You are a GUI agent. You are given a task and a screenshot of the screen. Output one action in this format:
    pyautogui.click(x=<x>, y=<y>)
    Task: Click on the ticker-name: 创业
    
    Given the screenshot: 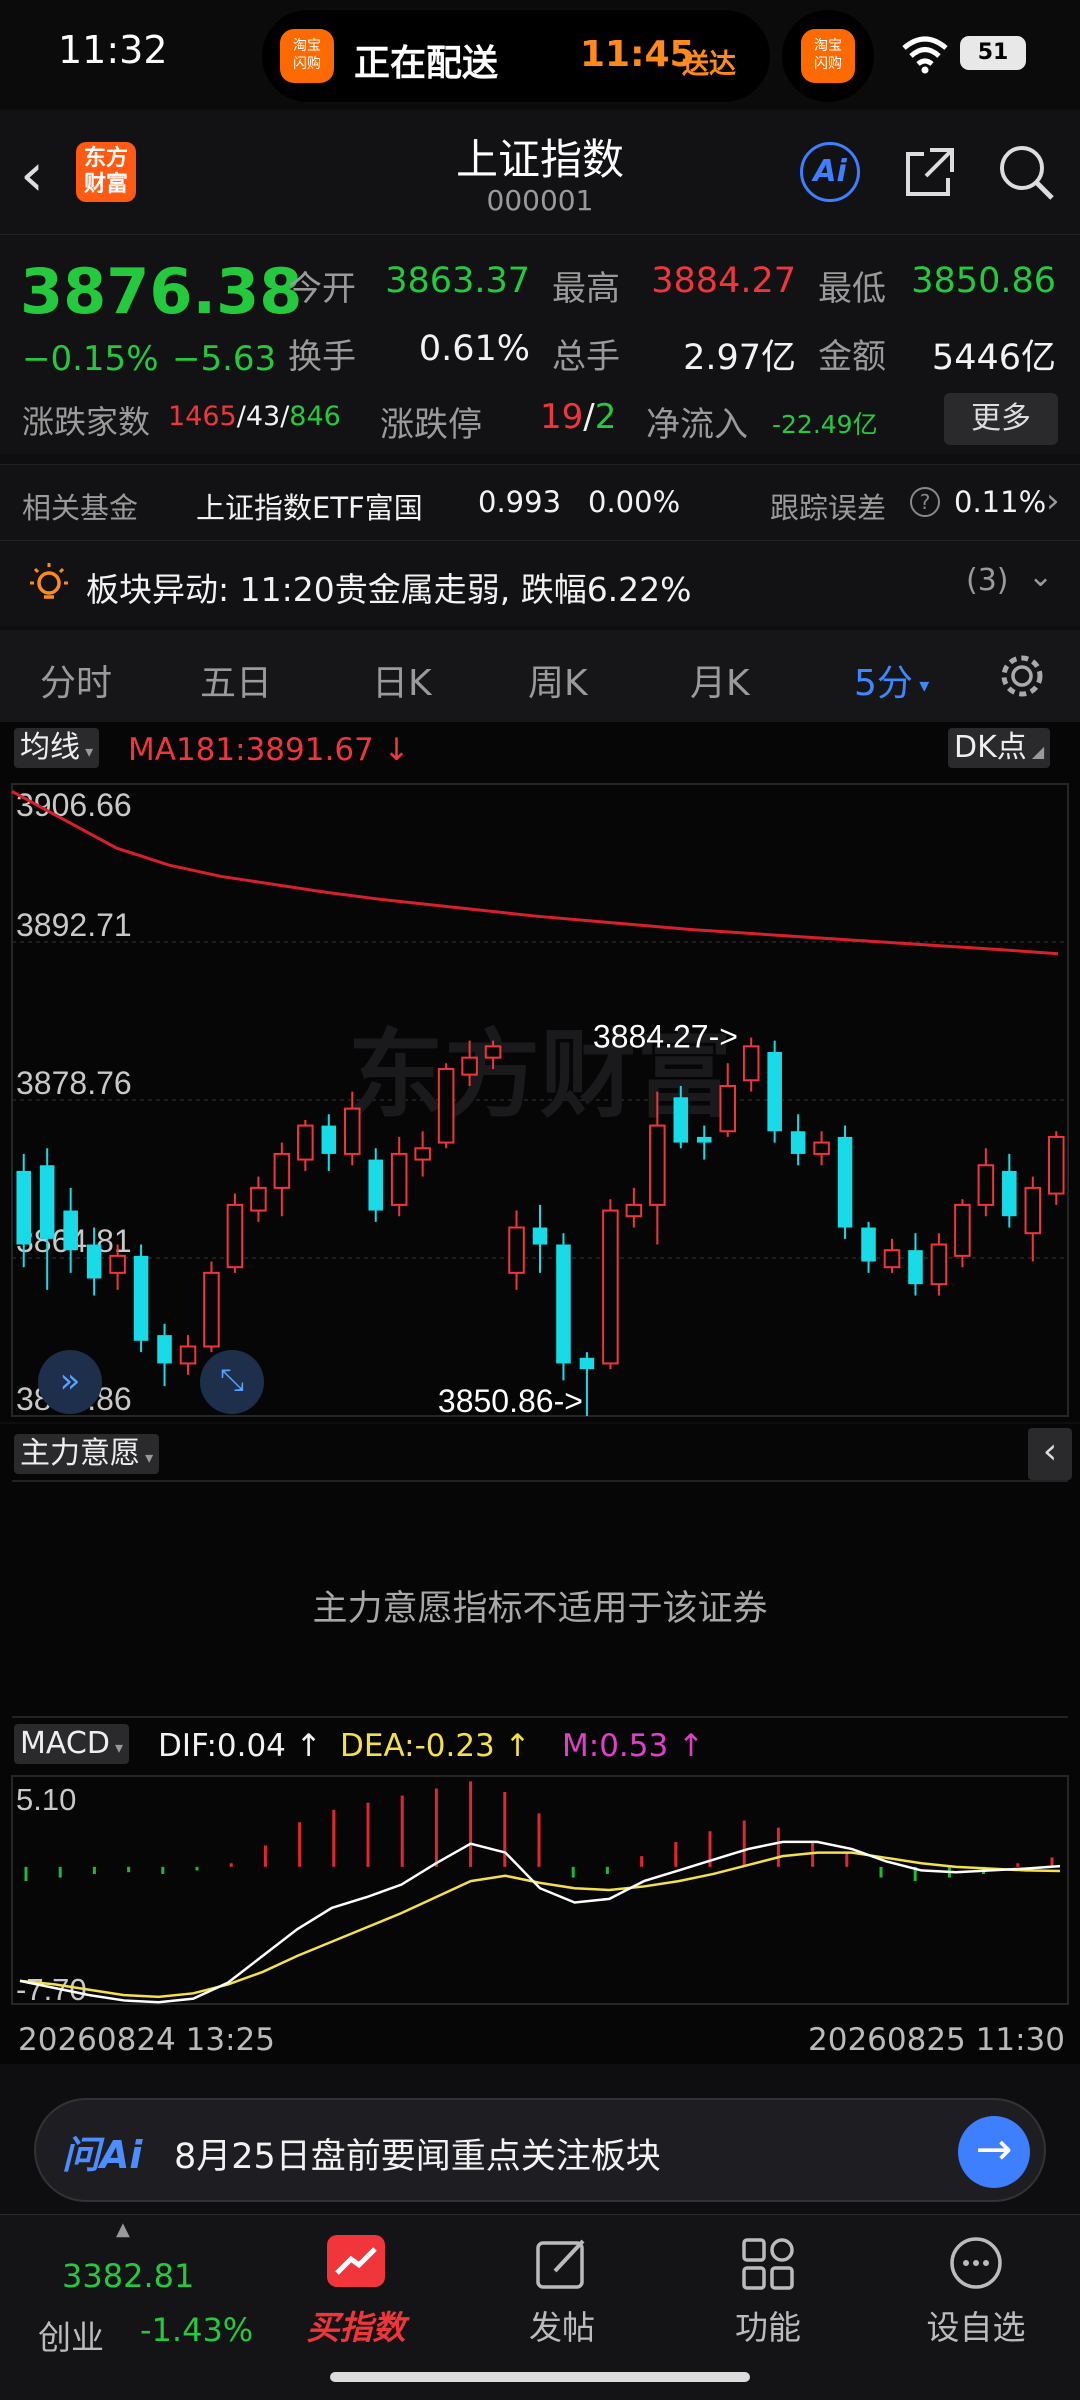 What is the action you would take?
    pyautogui.click(x=71, y=2335)
    